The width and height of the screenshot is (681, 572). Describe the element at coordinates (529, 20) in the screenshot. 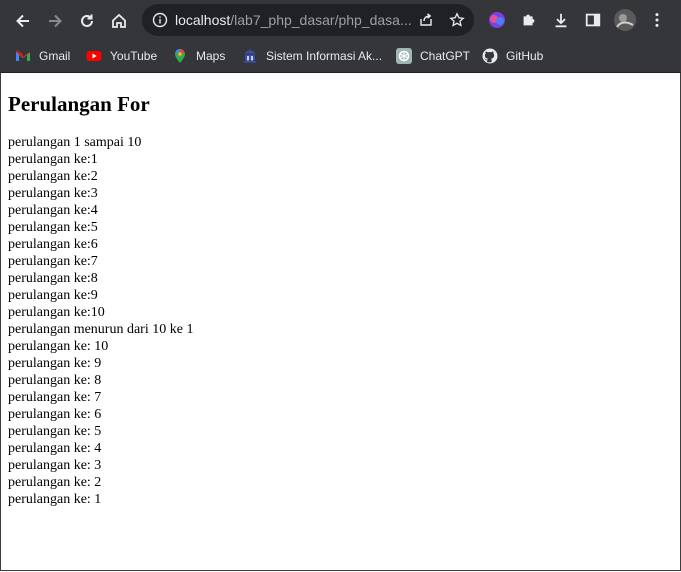

I see `puzzle-icon` at that location.